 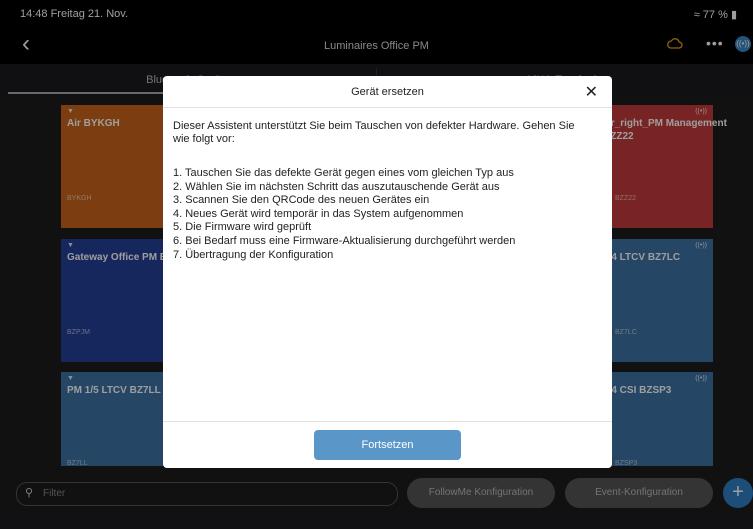 I want to click on close-icon: ✕, so click(x=591, y=92).